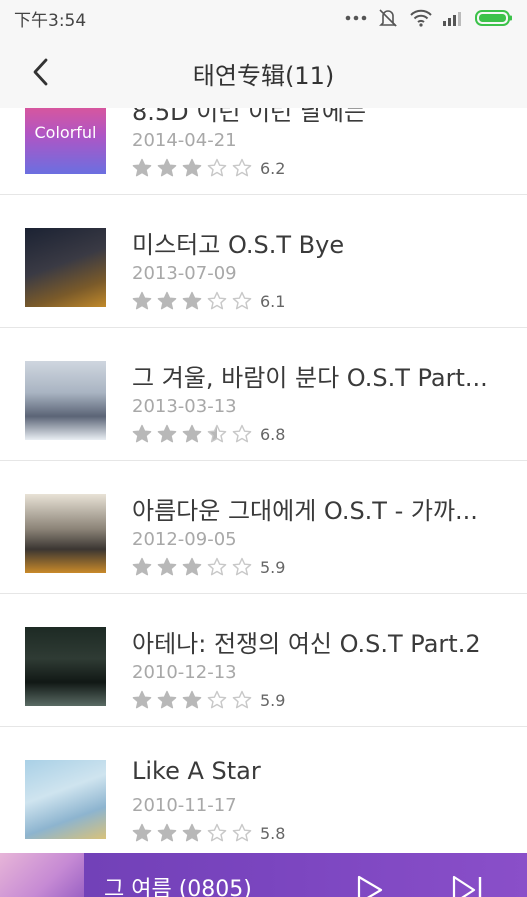 The width and height of the screenshot is (527, 897). I want to click on album-row: 미스터고 O.S.T Bye 2013-07-09 6.1, so click(263, 261).